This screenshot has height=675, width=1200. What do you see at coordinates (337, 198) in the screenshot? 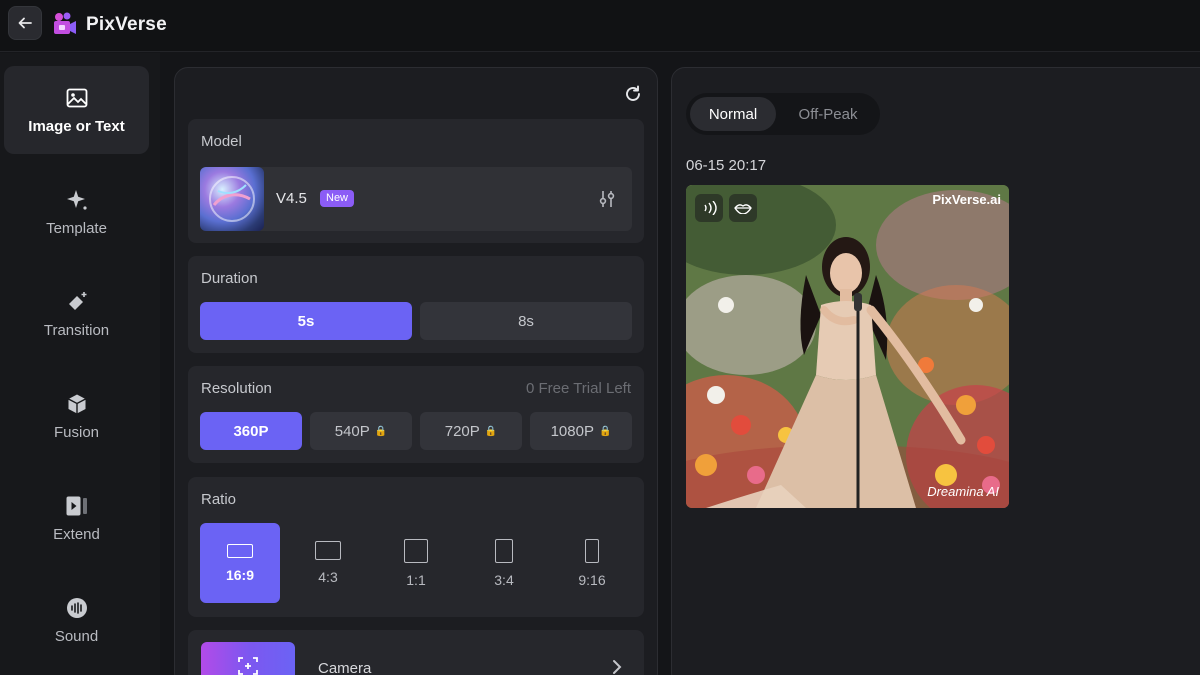
I see `new-badge: New` at bounding box center [337, 198].